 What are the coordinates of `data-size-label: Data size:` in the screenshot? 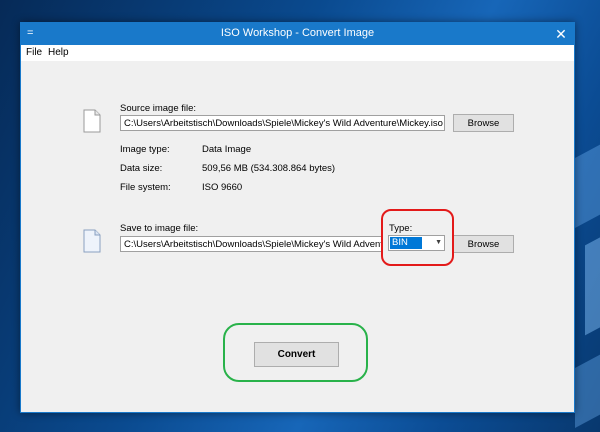 It's located at (141, 168).